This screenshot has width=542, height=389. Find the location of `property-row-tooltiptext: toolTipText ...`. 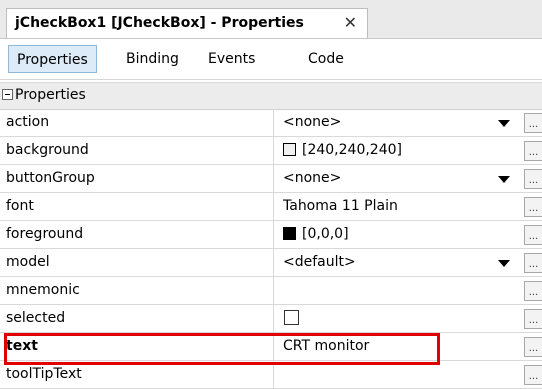

property-row-tooltiptext: toolTipText ... is located at coordinates (271, 375).